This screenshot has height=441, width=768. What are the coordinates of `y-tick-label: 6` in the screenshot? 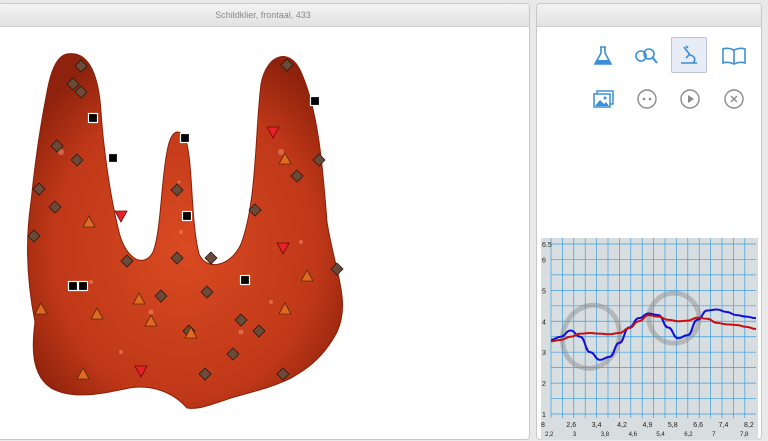 It's located at (544, 260).